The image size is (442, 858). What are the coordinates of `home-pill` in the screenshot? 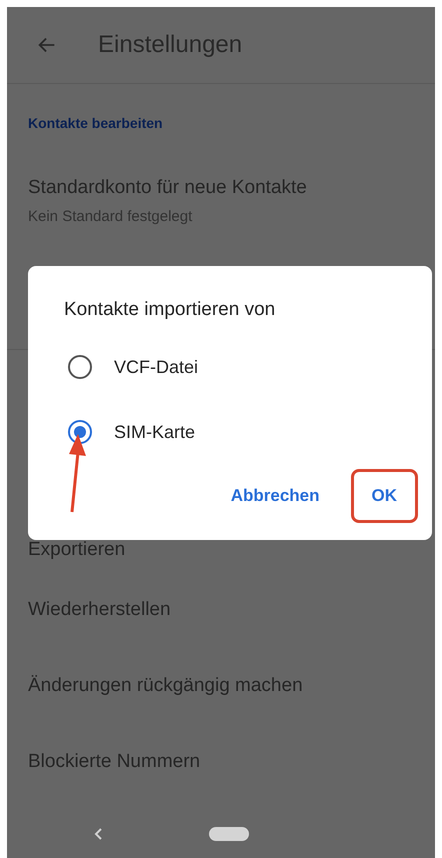 It's located at (229, 833).